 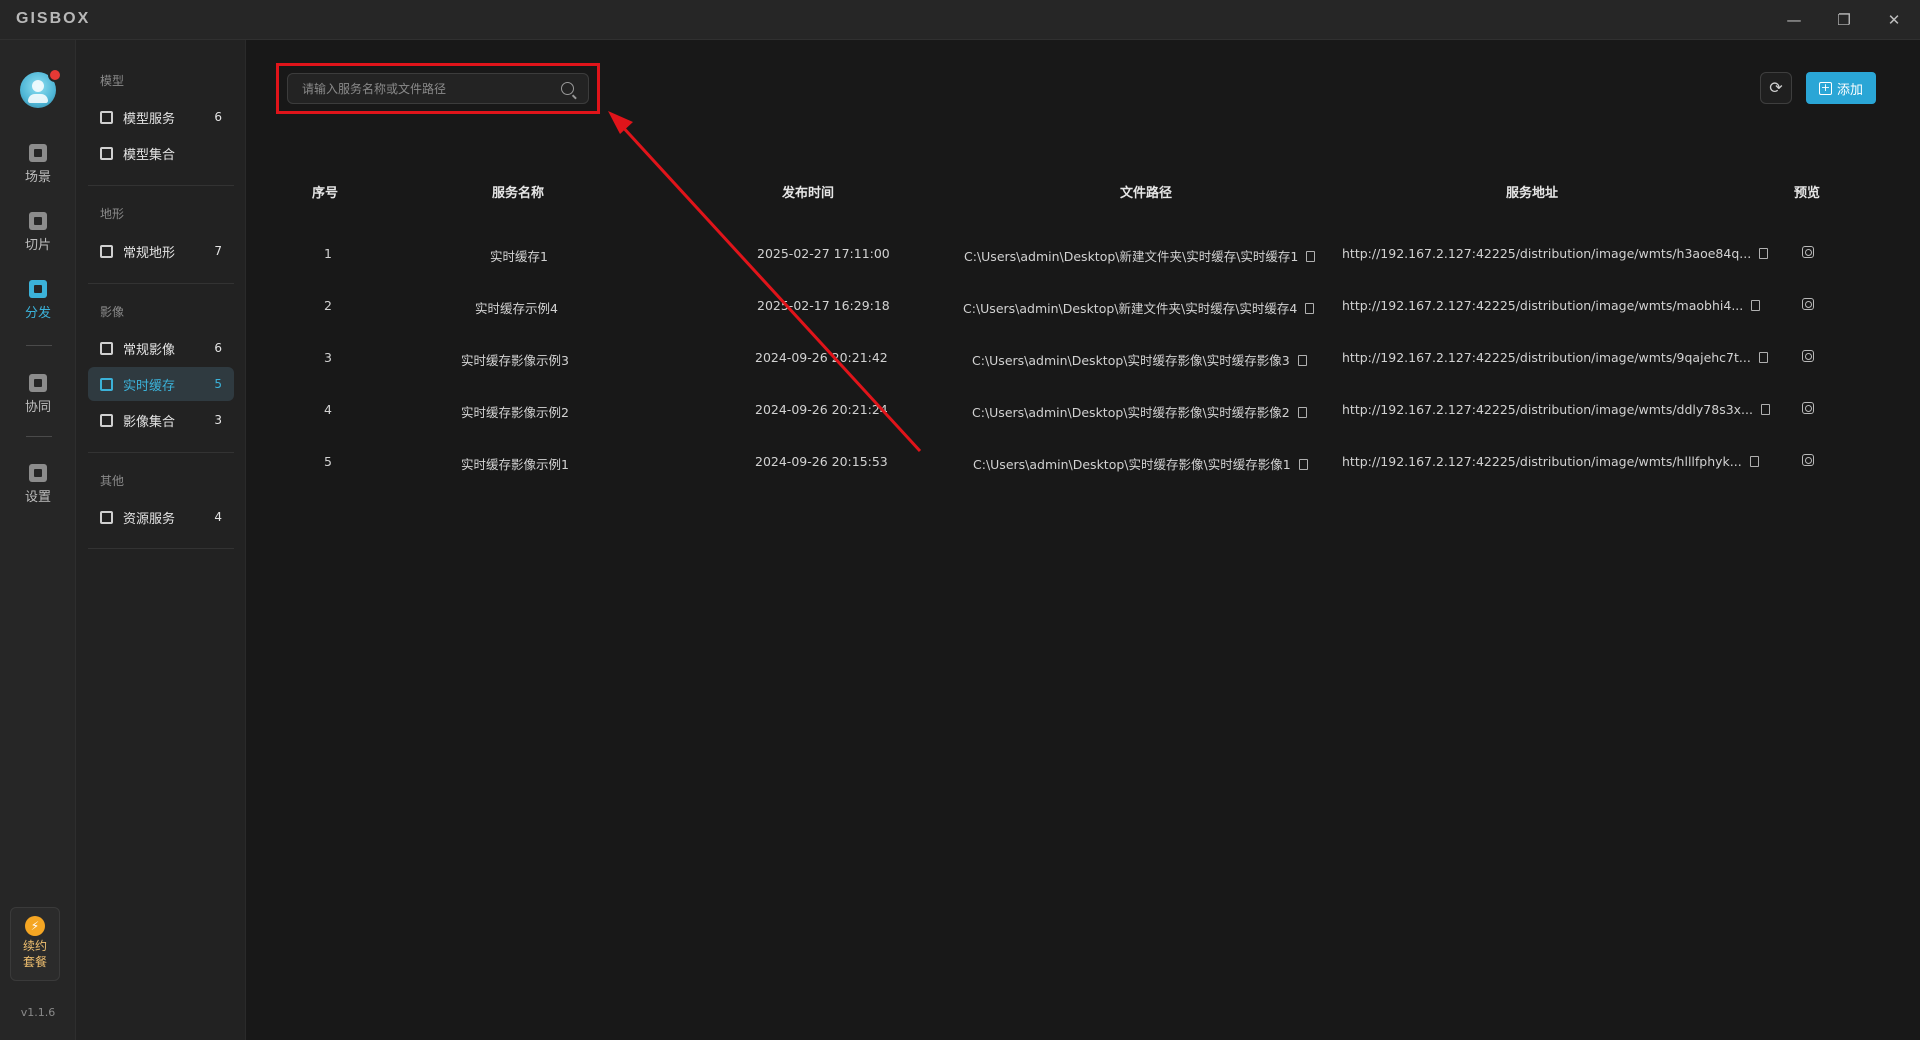 I want to click on restore-icon: ❐, so click(x=1844, y=20).